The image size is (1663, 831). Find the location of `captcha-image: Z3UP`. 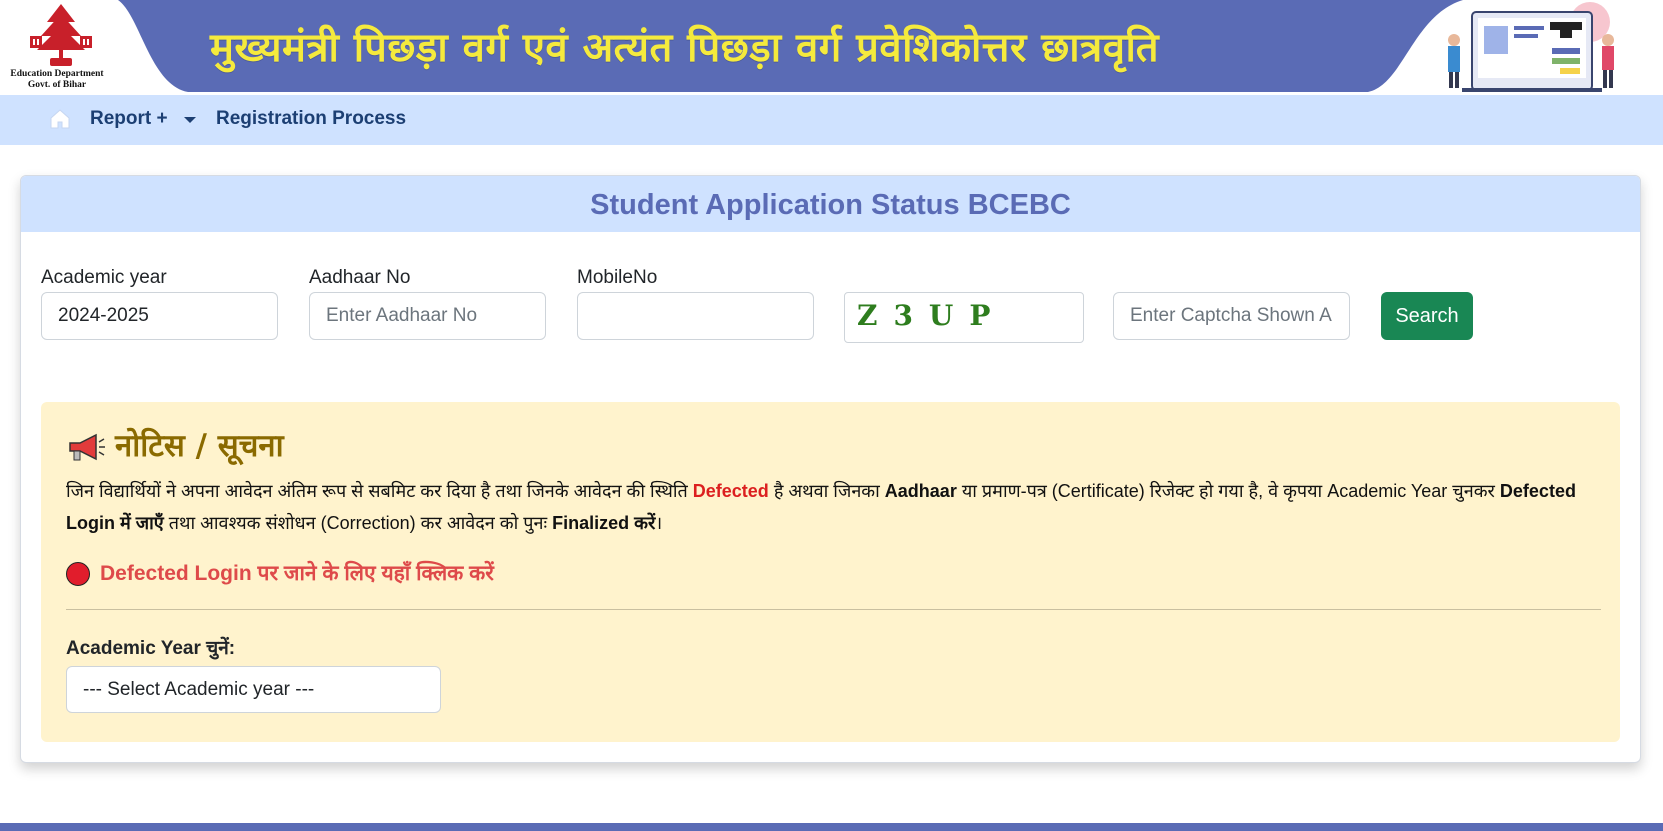

captcha-image: Z3UP is located at coordinates (964, 317).